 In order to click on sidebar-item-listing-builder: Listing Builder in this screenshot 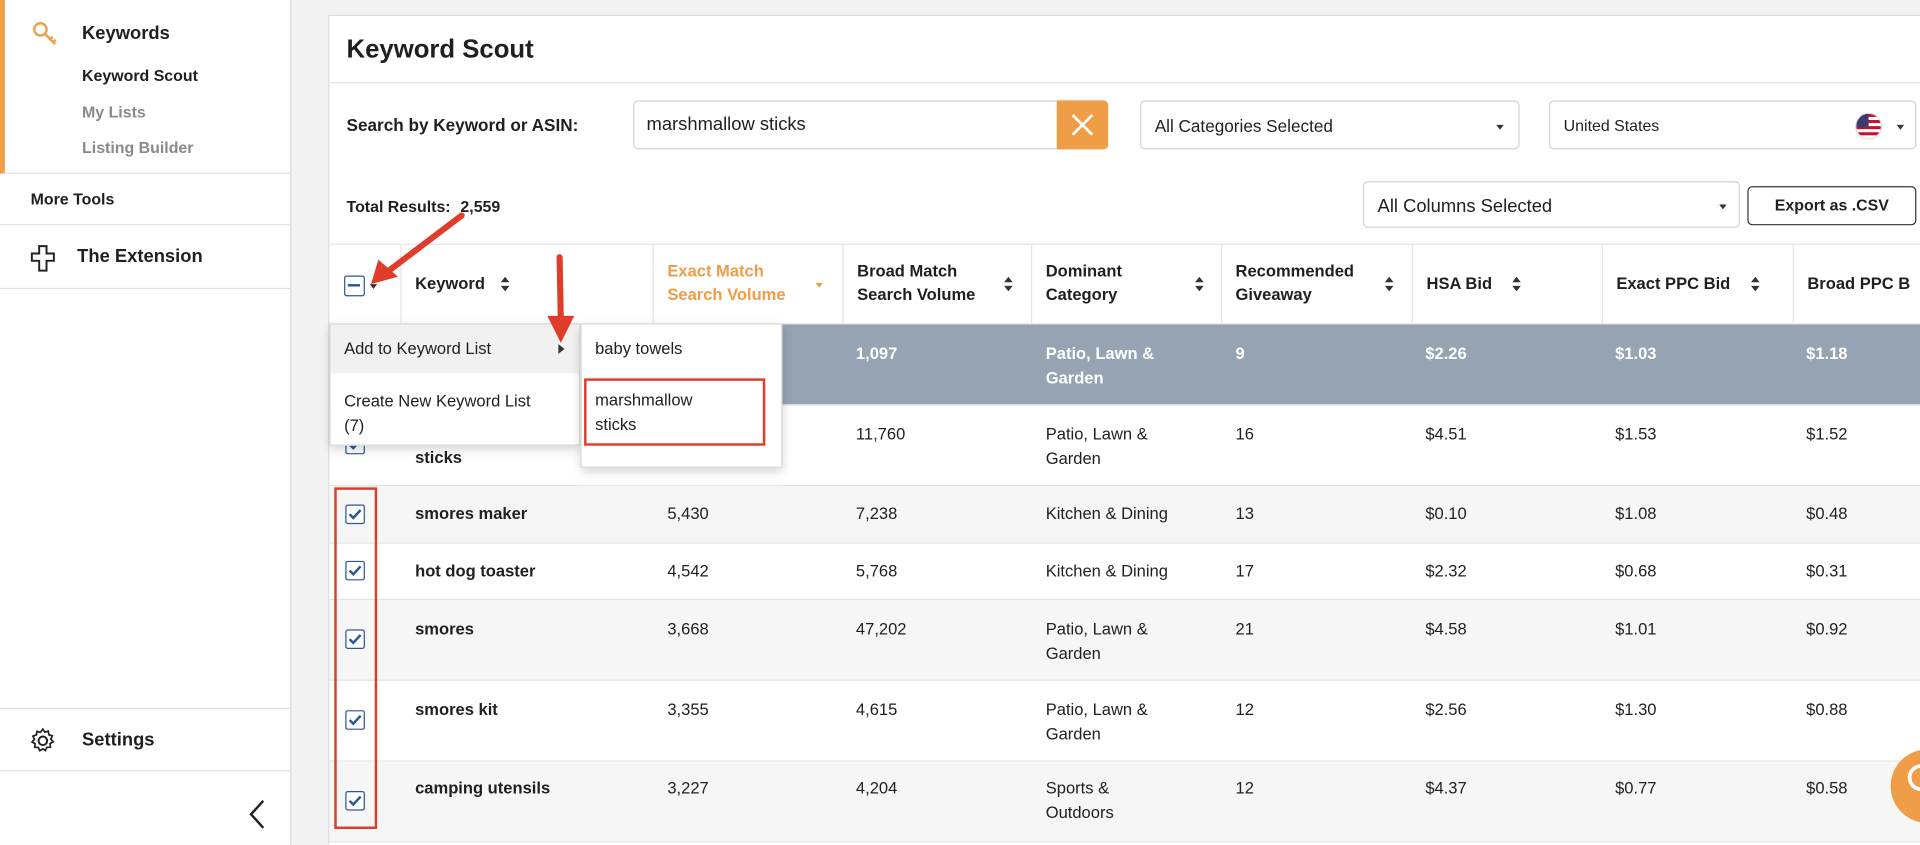, I will do `click(137, 147)`.